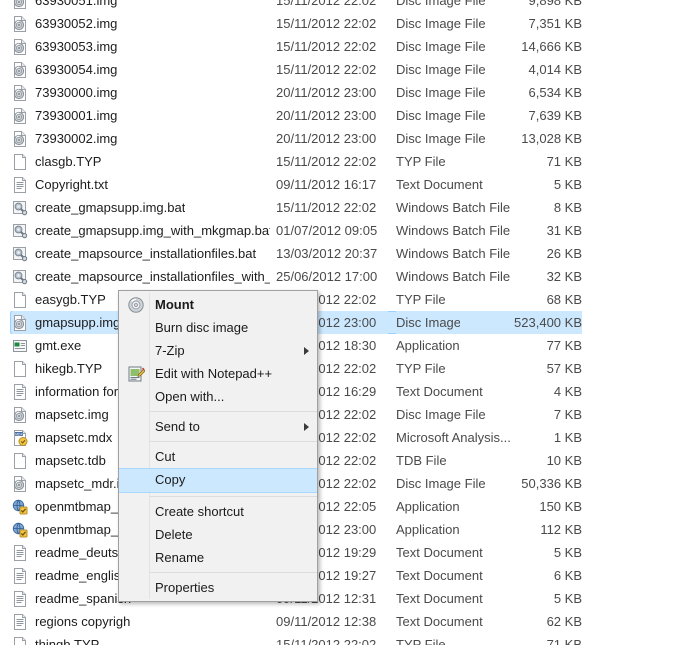 The image size is (700, 645). What do you see at coordinates (20, 437) in the screenshot?
I see `mdx-file-icon: MDX` at bounding box center [20, 437].